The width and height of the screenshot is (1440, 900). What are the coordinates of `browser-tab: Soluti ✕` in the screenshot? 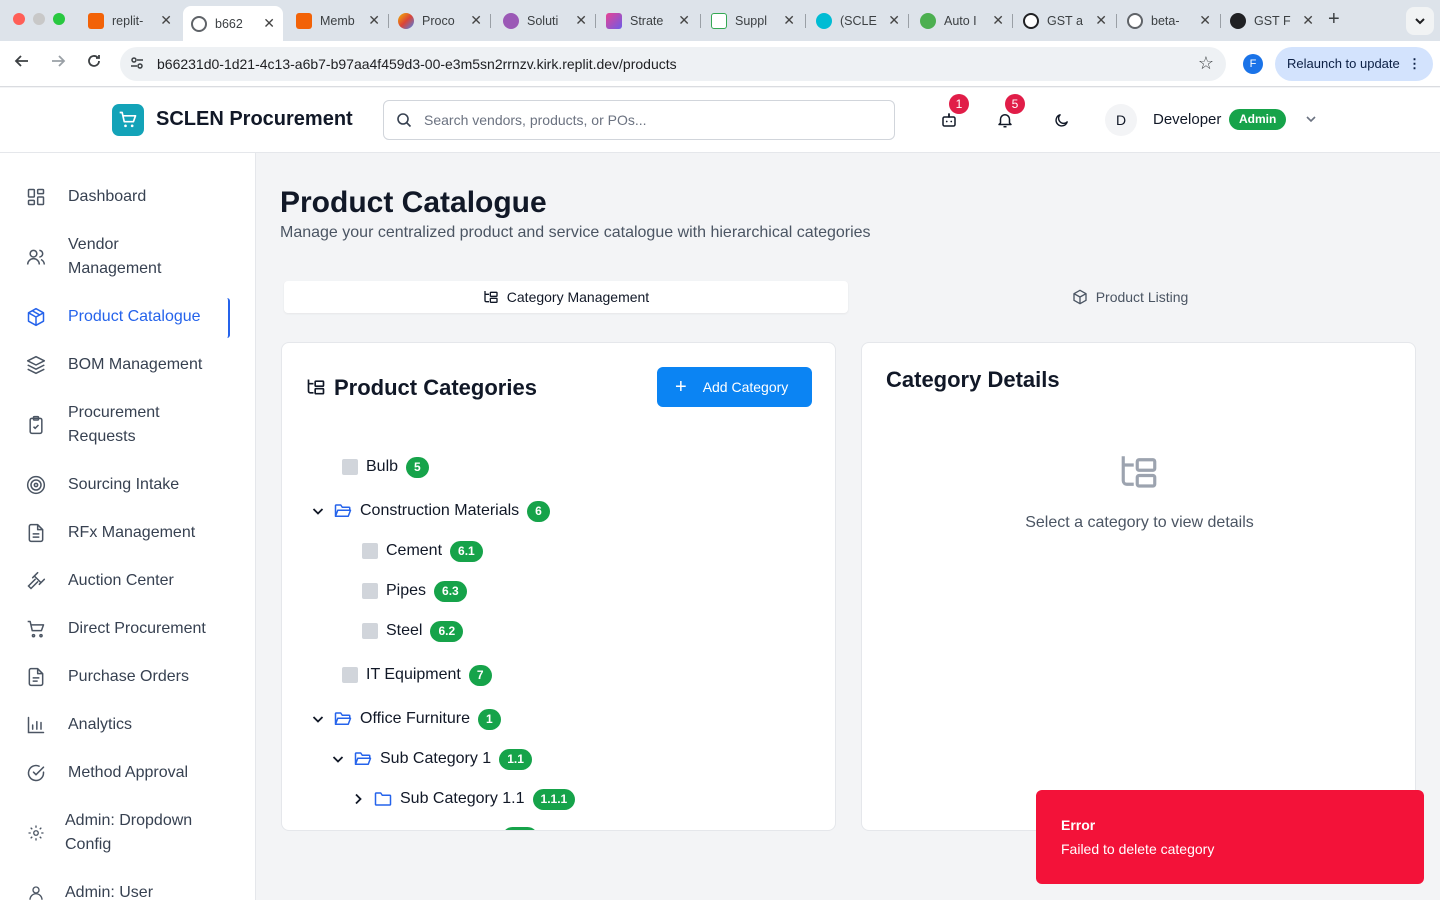 It's located at (545, 20).